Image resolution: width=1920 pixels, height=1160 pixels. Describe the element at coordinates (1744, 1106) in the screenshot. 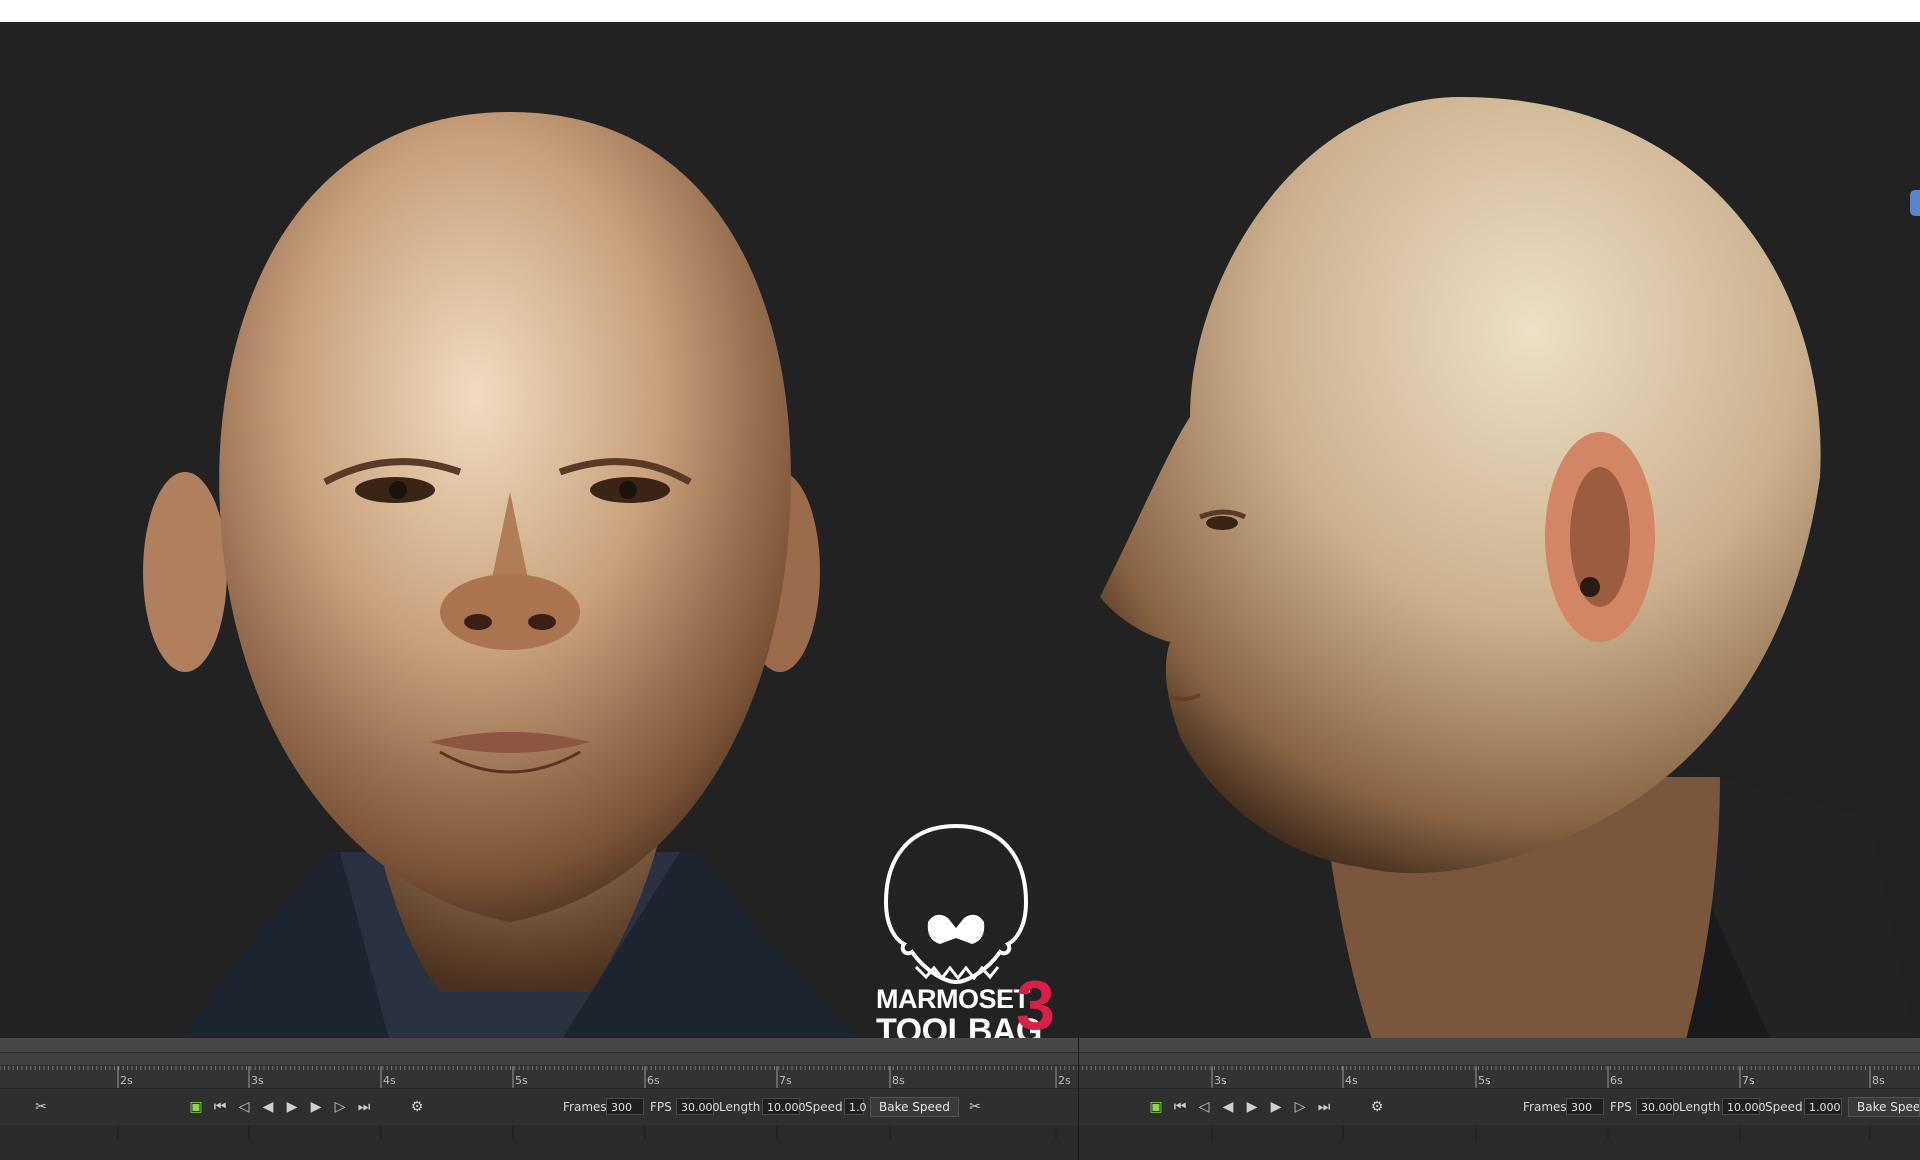

I see `length-field-2: 10.000` at that location.